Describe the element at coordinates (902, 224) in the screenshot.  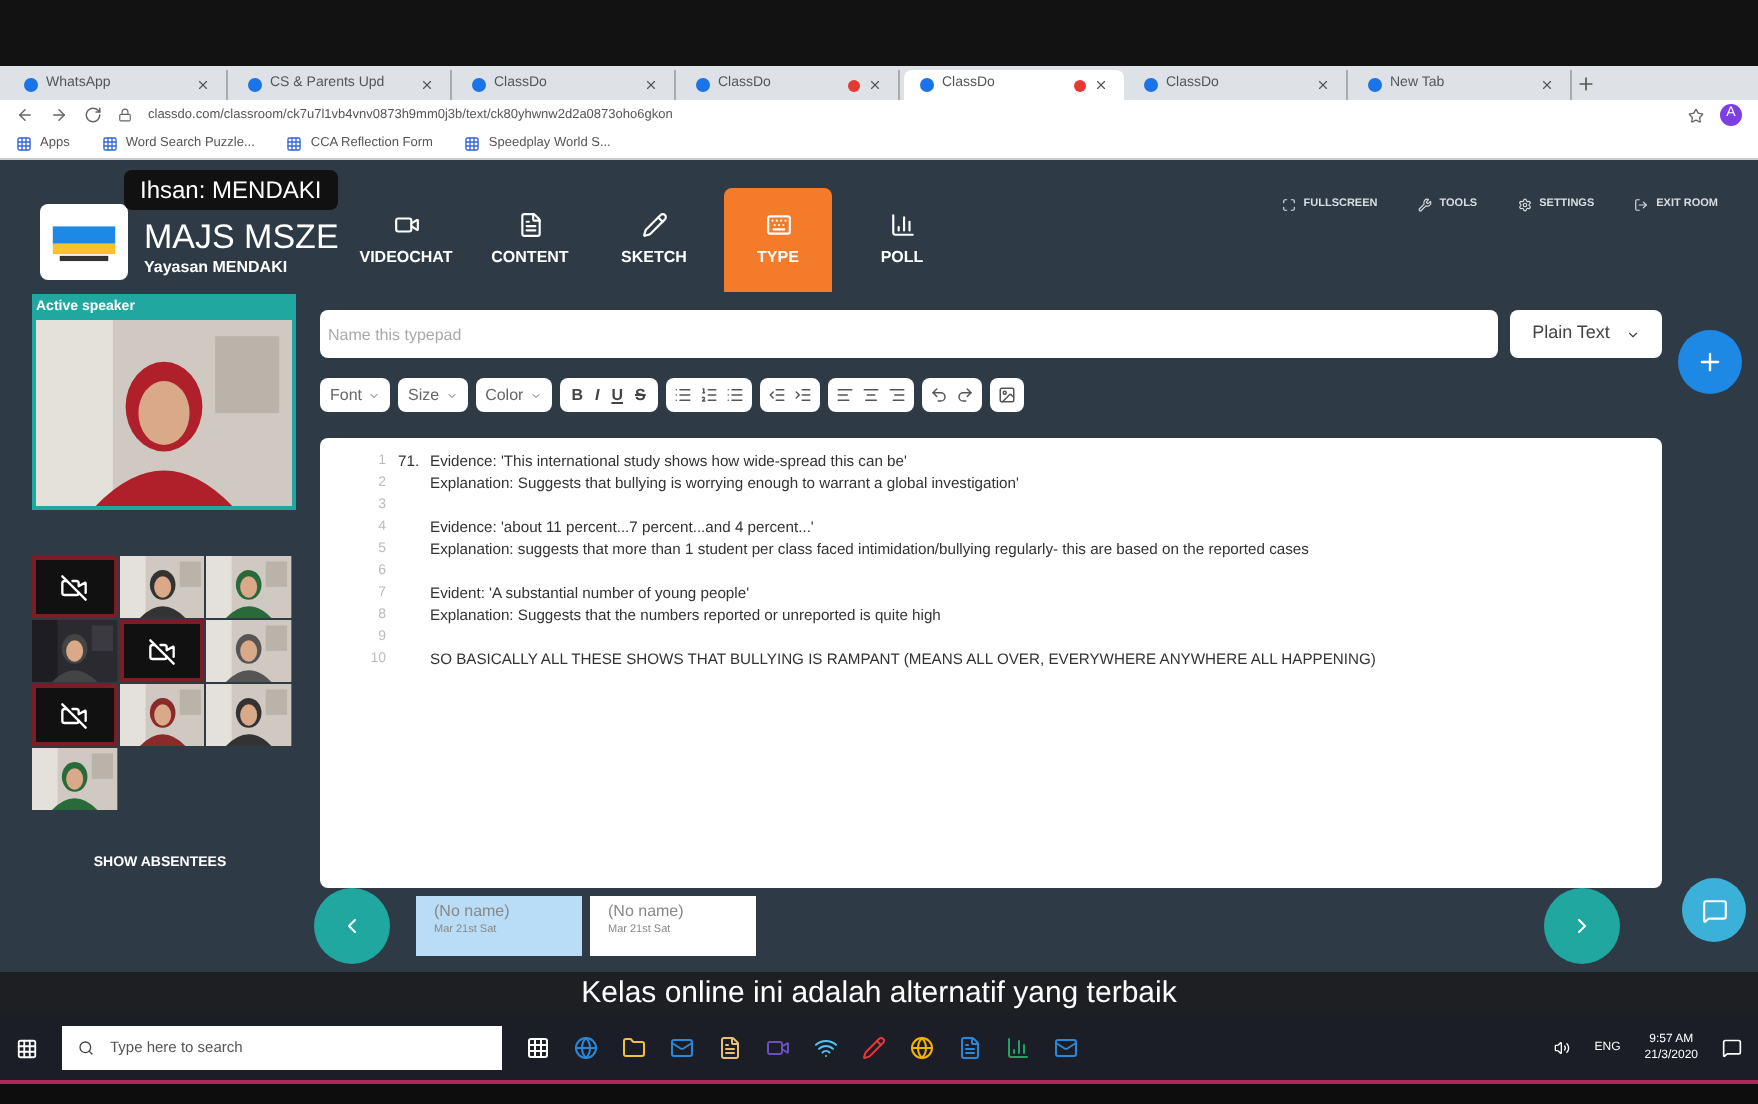
I see `chart-icon` at that location.